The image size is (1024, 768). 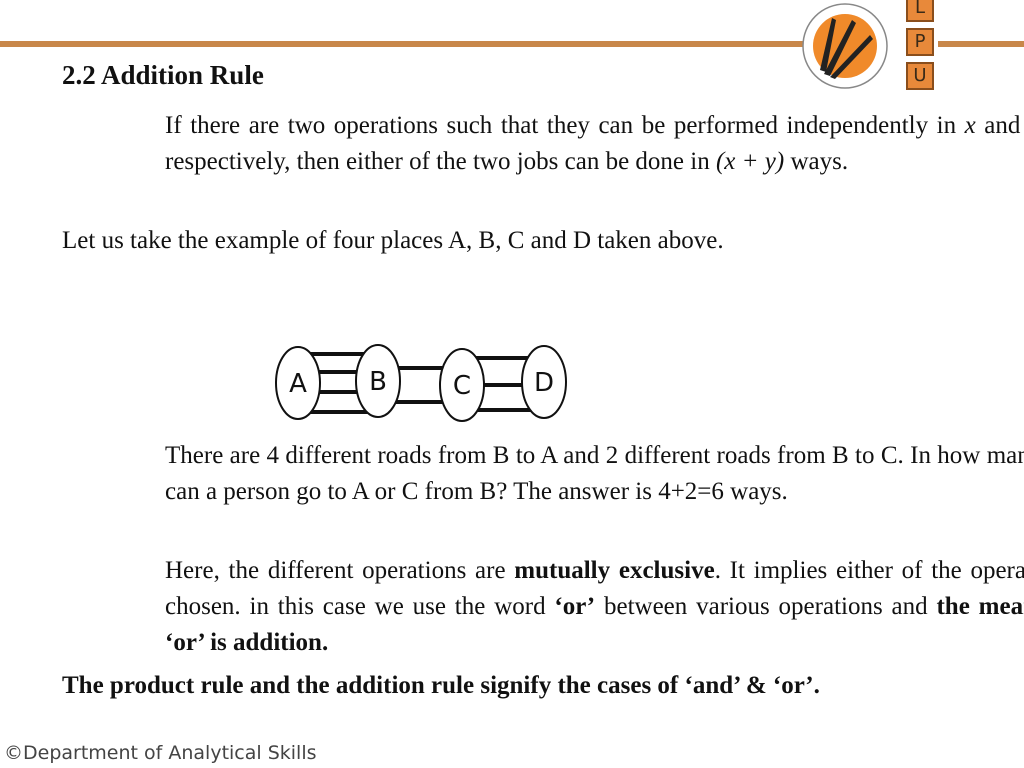 I want to click on node-label: C, so click(x=462, y=386).